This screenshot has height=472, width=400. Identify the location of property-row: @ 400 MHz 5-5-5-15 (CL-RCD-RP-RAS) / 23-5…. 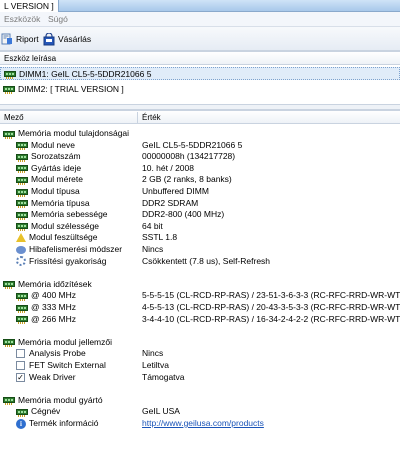
(200, 295).